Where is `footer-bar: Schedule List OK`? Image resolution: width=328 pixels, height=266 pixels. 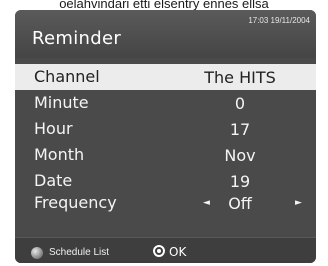 footer-bar: Schedule List OK is located at coordinates (165, 250).